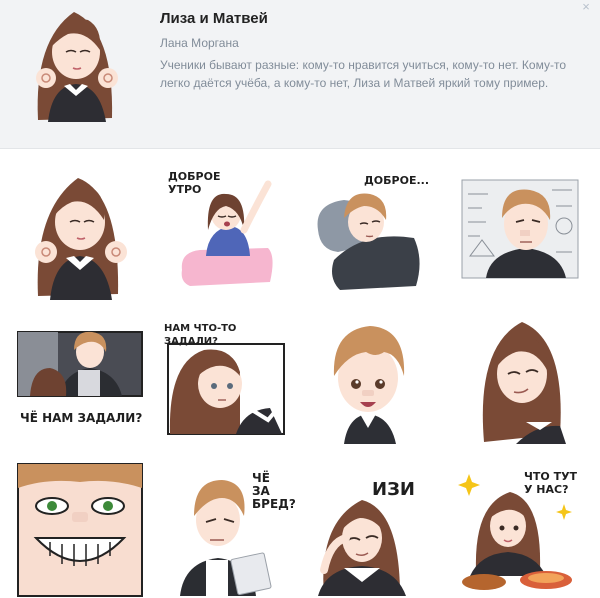  What do you see at coordinates (369, 385) in the screenshot?
I see `matvey-smile-illustration` at bounding box center [369, 385].